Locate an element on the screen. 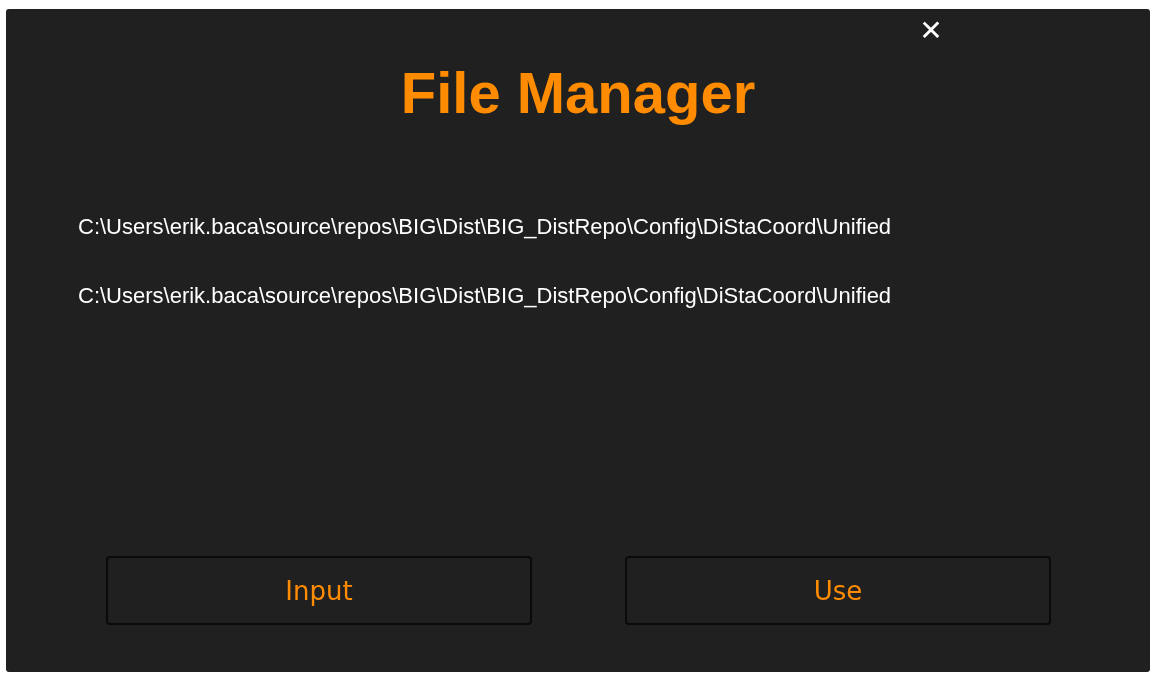 Image resolution: width=1156 pixels, height=675 pixels. close-button: ✕ is located at coordinates (937, 29).